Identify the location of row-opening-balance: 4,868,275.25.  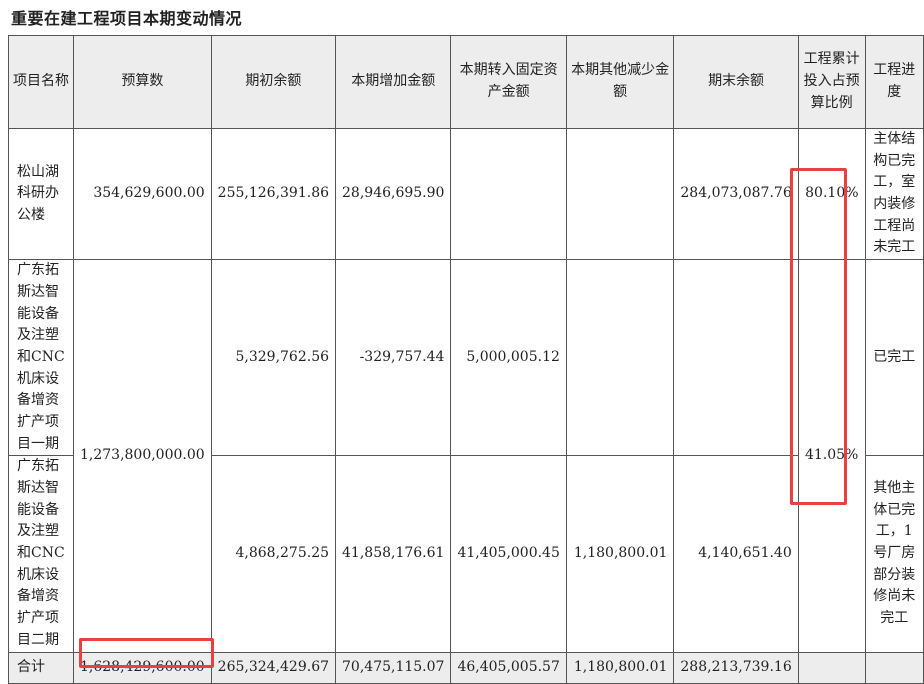
(273, 554).